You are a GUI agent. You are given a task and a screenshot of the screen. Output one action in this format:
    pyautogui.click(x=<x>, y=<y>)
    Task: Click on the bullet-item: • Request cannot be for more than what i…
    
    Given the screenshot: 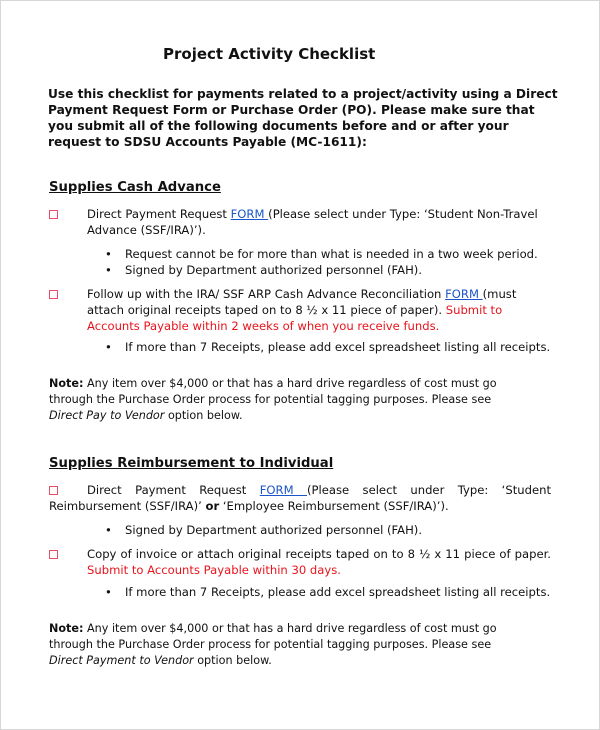 What is the action you would take?
    pyautogui.click(x=321, y=254)
    